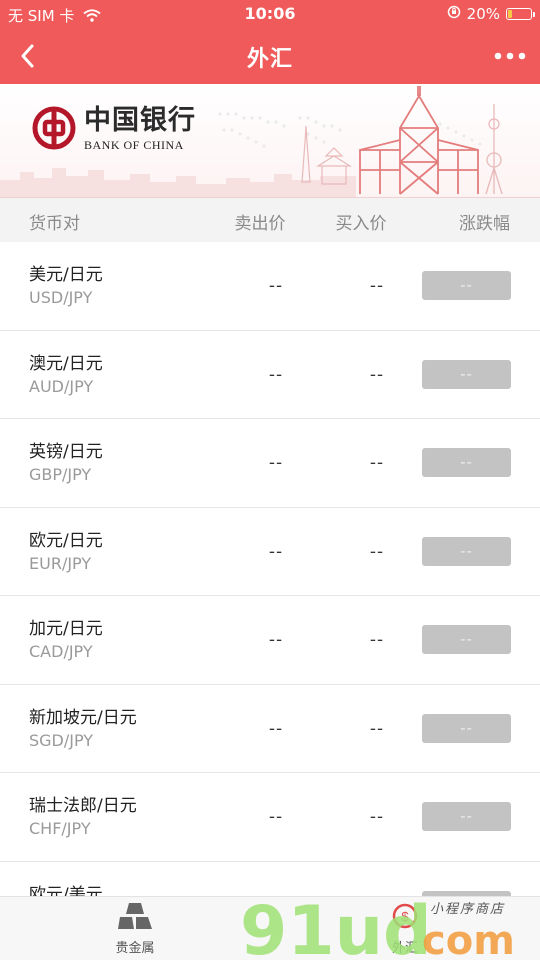 The height and width of the screenshot is (960, 540). Describe the element at coordinates (54, 224) in the screenshot. I see `header-currency-pair: 货币对` at that location.